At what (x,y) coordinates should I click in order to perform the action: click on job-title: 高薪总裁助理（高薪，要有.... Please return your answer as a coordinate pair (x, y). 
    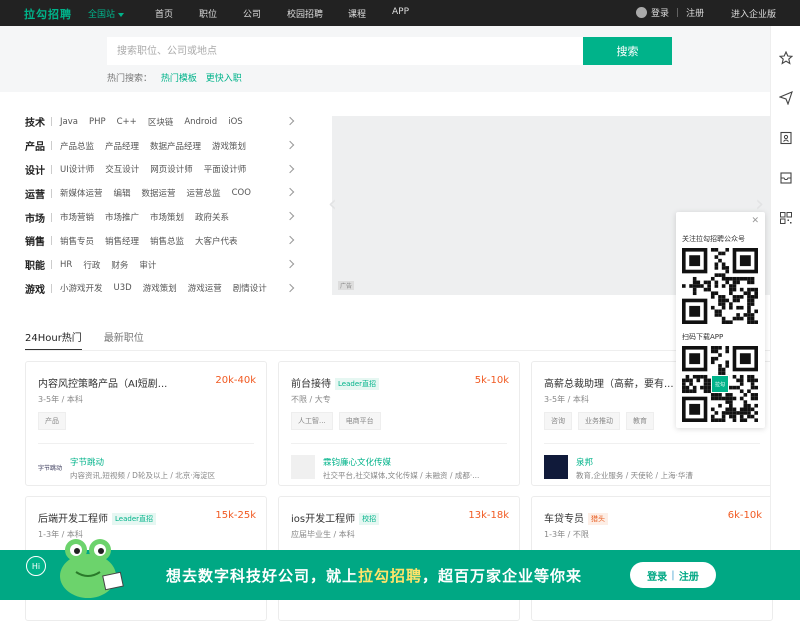
    Looking at the image, I should click on (609, 382).